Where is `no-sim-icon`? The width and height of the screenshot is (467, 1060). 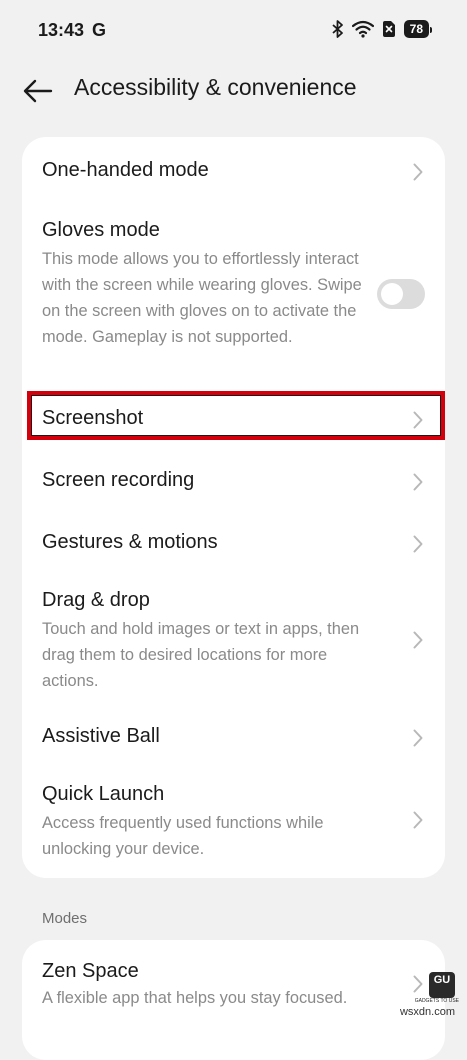
no-sim-icon is located at coordinates (388, 29).